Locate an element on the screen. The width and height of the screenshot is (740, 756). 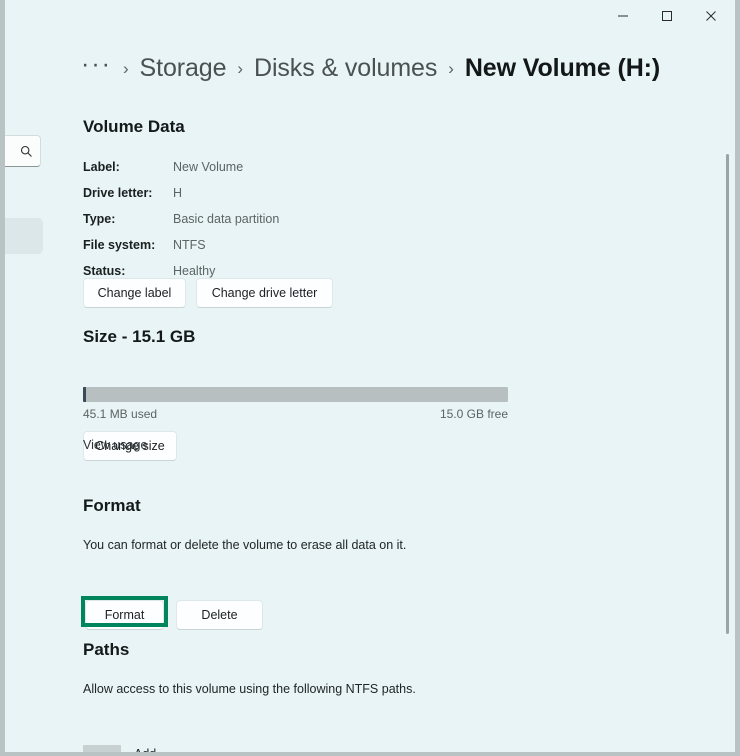
delete-button: Delete is located at coordinates (219, 615).